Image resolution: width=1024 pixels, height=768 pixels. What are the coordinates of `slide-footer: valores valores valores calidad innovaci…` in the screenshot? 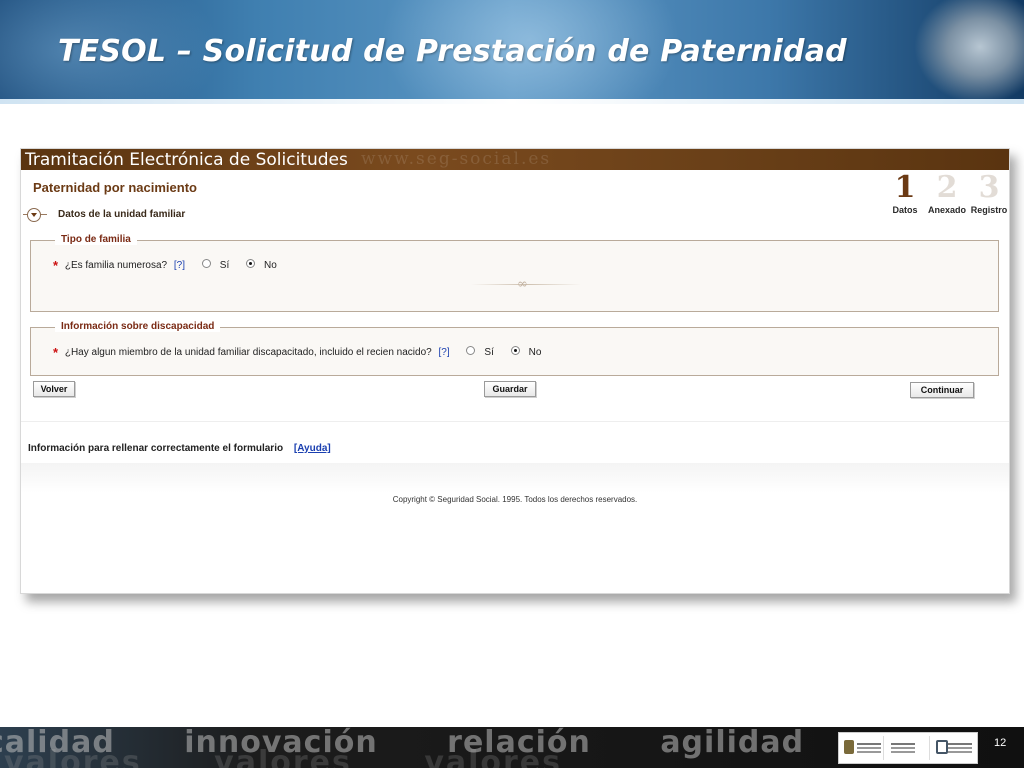 It's located at (512, 747).